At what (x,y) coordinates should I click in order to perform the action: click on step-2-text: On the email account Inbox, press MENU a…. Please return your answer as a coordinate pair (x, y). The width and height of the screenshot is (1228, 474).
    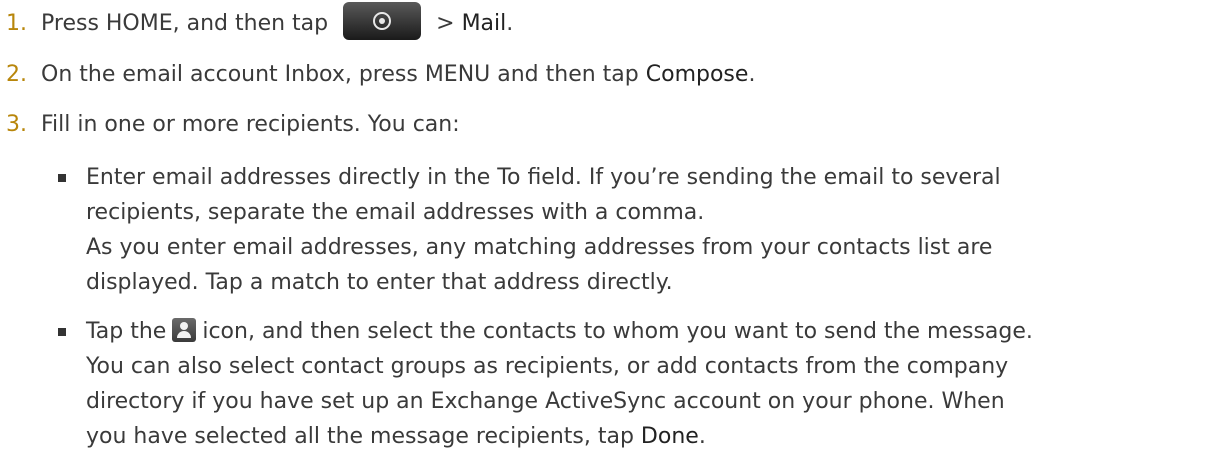
    Looking at the image, I should click on (340, 74).